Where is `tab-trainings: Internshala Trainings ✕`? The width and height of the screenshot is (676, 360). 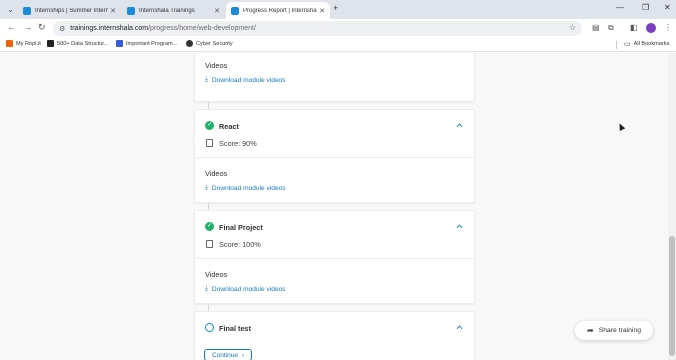 tab-trainings: Internshala Trainings ✕ is located at coordinates (173, 10).